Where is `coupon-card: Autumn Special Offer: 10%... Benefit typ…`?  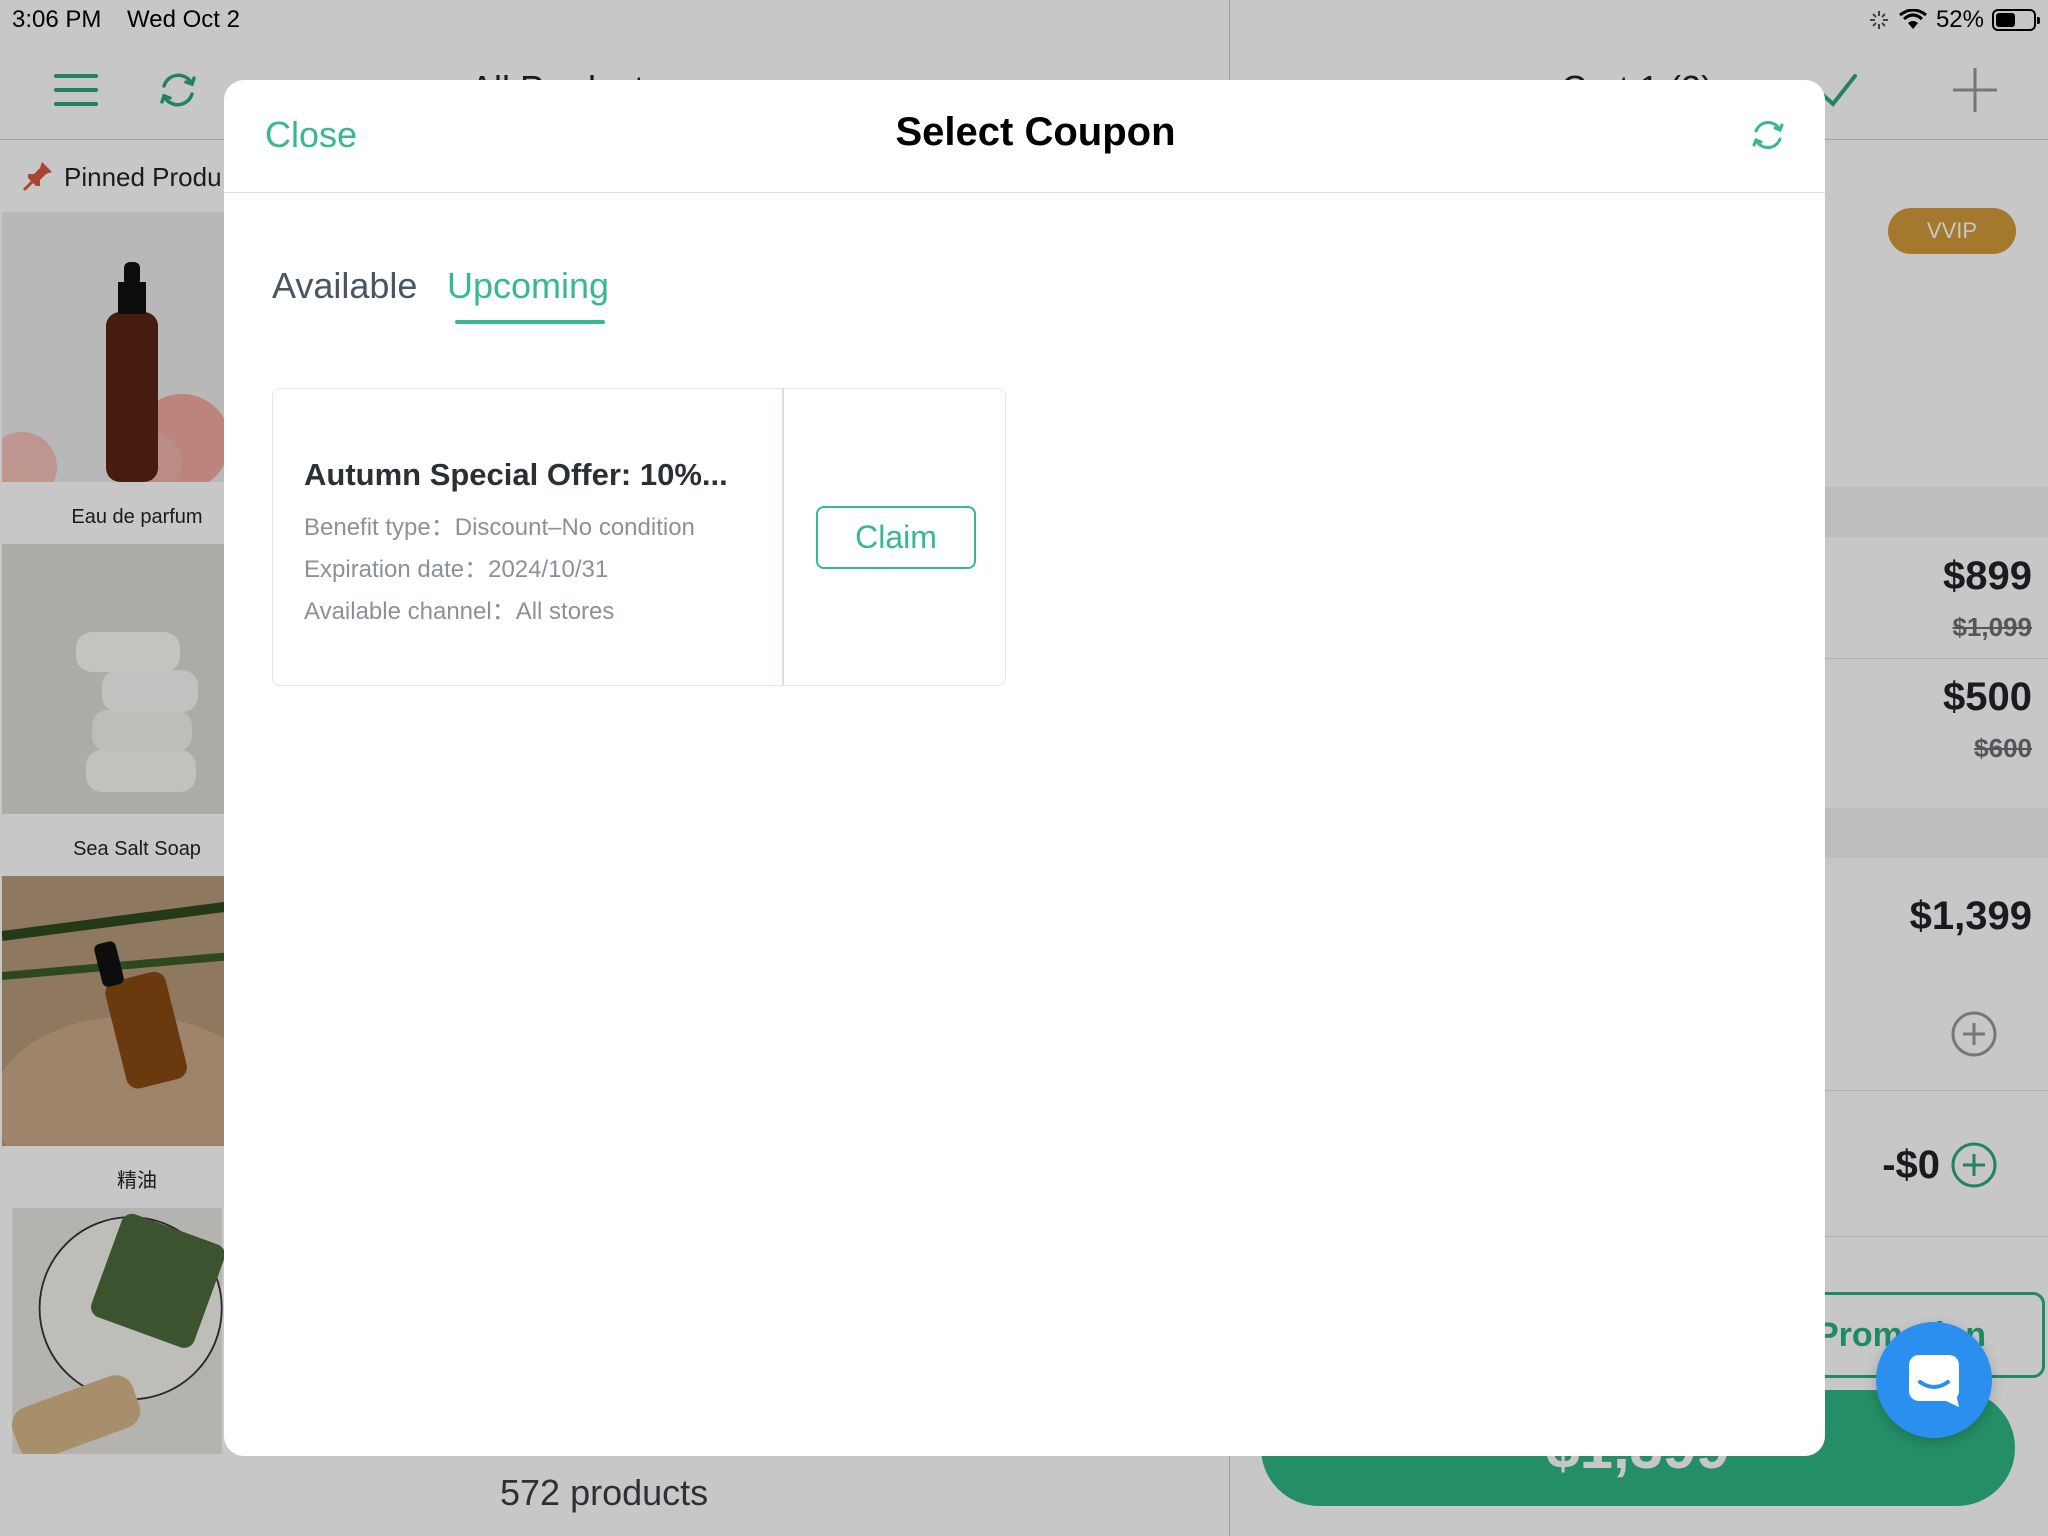 coupon-card: Autumn Special Offer: 10%... Benefit typ… is located at coordinates (639, 537).